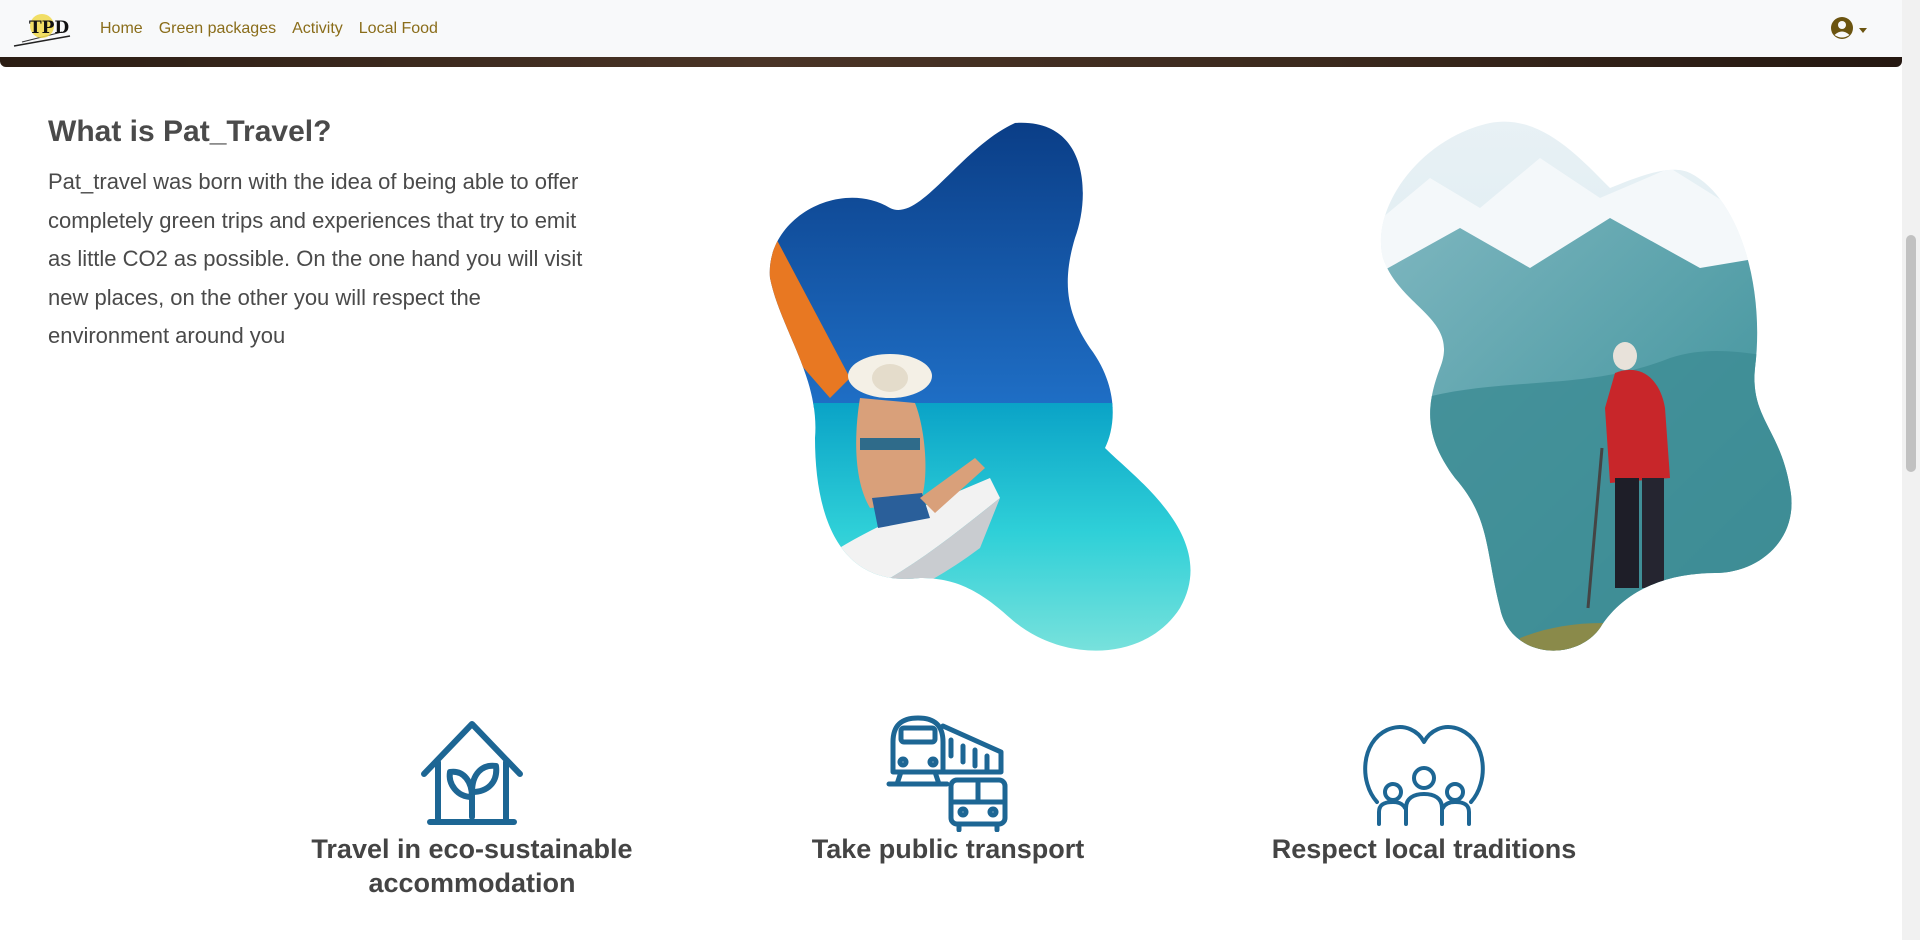 The width and height of the screenshot is (1920, 940). Describe the element at coordinates (1424, 772) in the screenshot. I see `heart-family-icon` at that location.